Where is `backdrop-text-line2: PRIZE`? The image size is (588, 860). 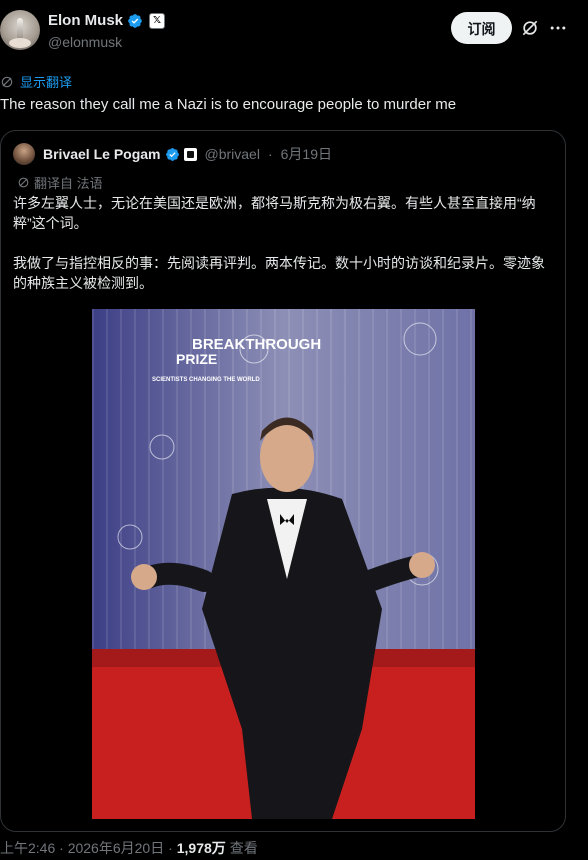
backdrop-text-line2: PRIZE is located at coordinates (196, 359).